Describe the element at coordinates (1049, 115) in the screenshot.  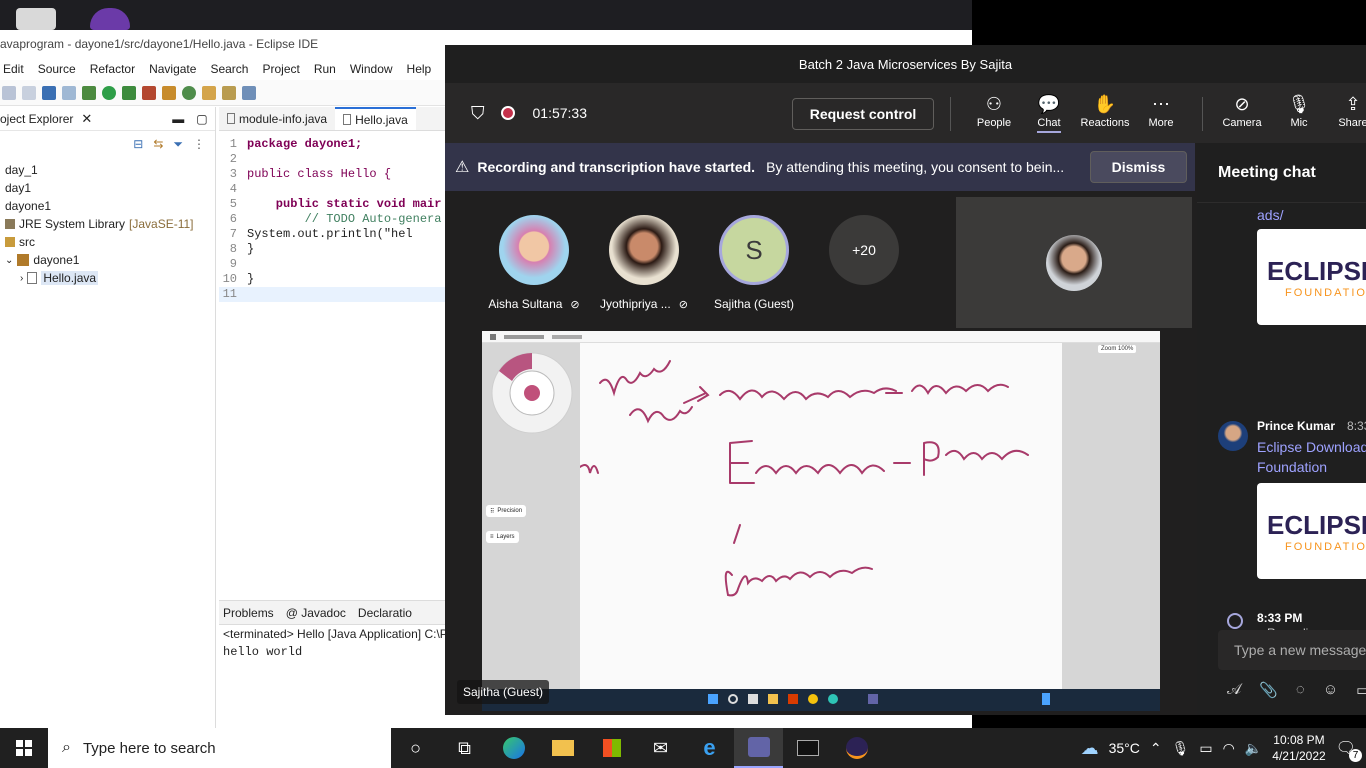
I see `chat-button: 💬 Chat` at that location.